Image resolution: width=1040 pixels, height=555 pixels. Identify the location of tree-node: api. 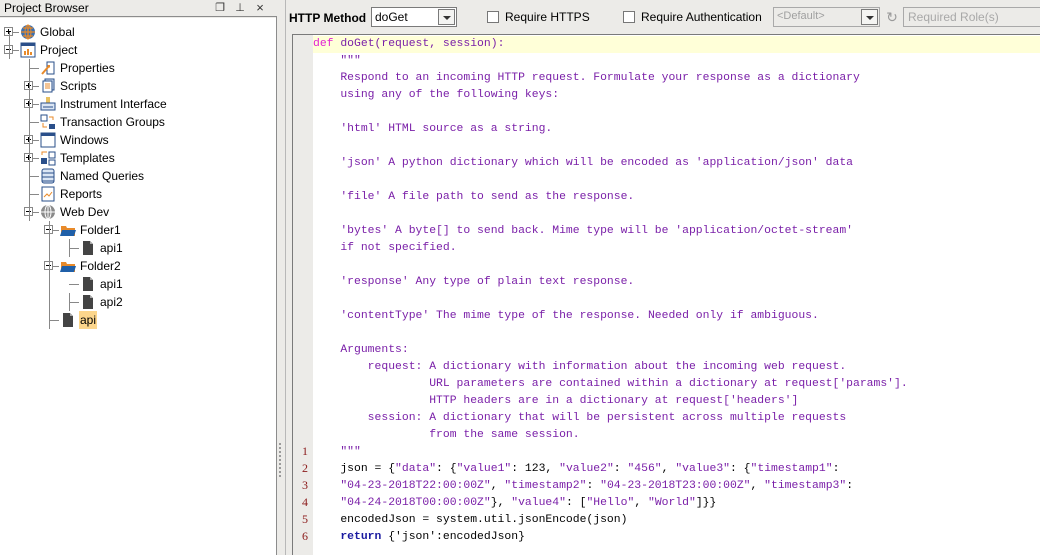
(138, 320).